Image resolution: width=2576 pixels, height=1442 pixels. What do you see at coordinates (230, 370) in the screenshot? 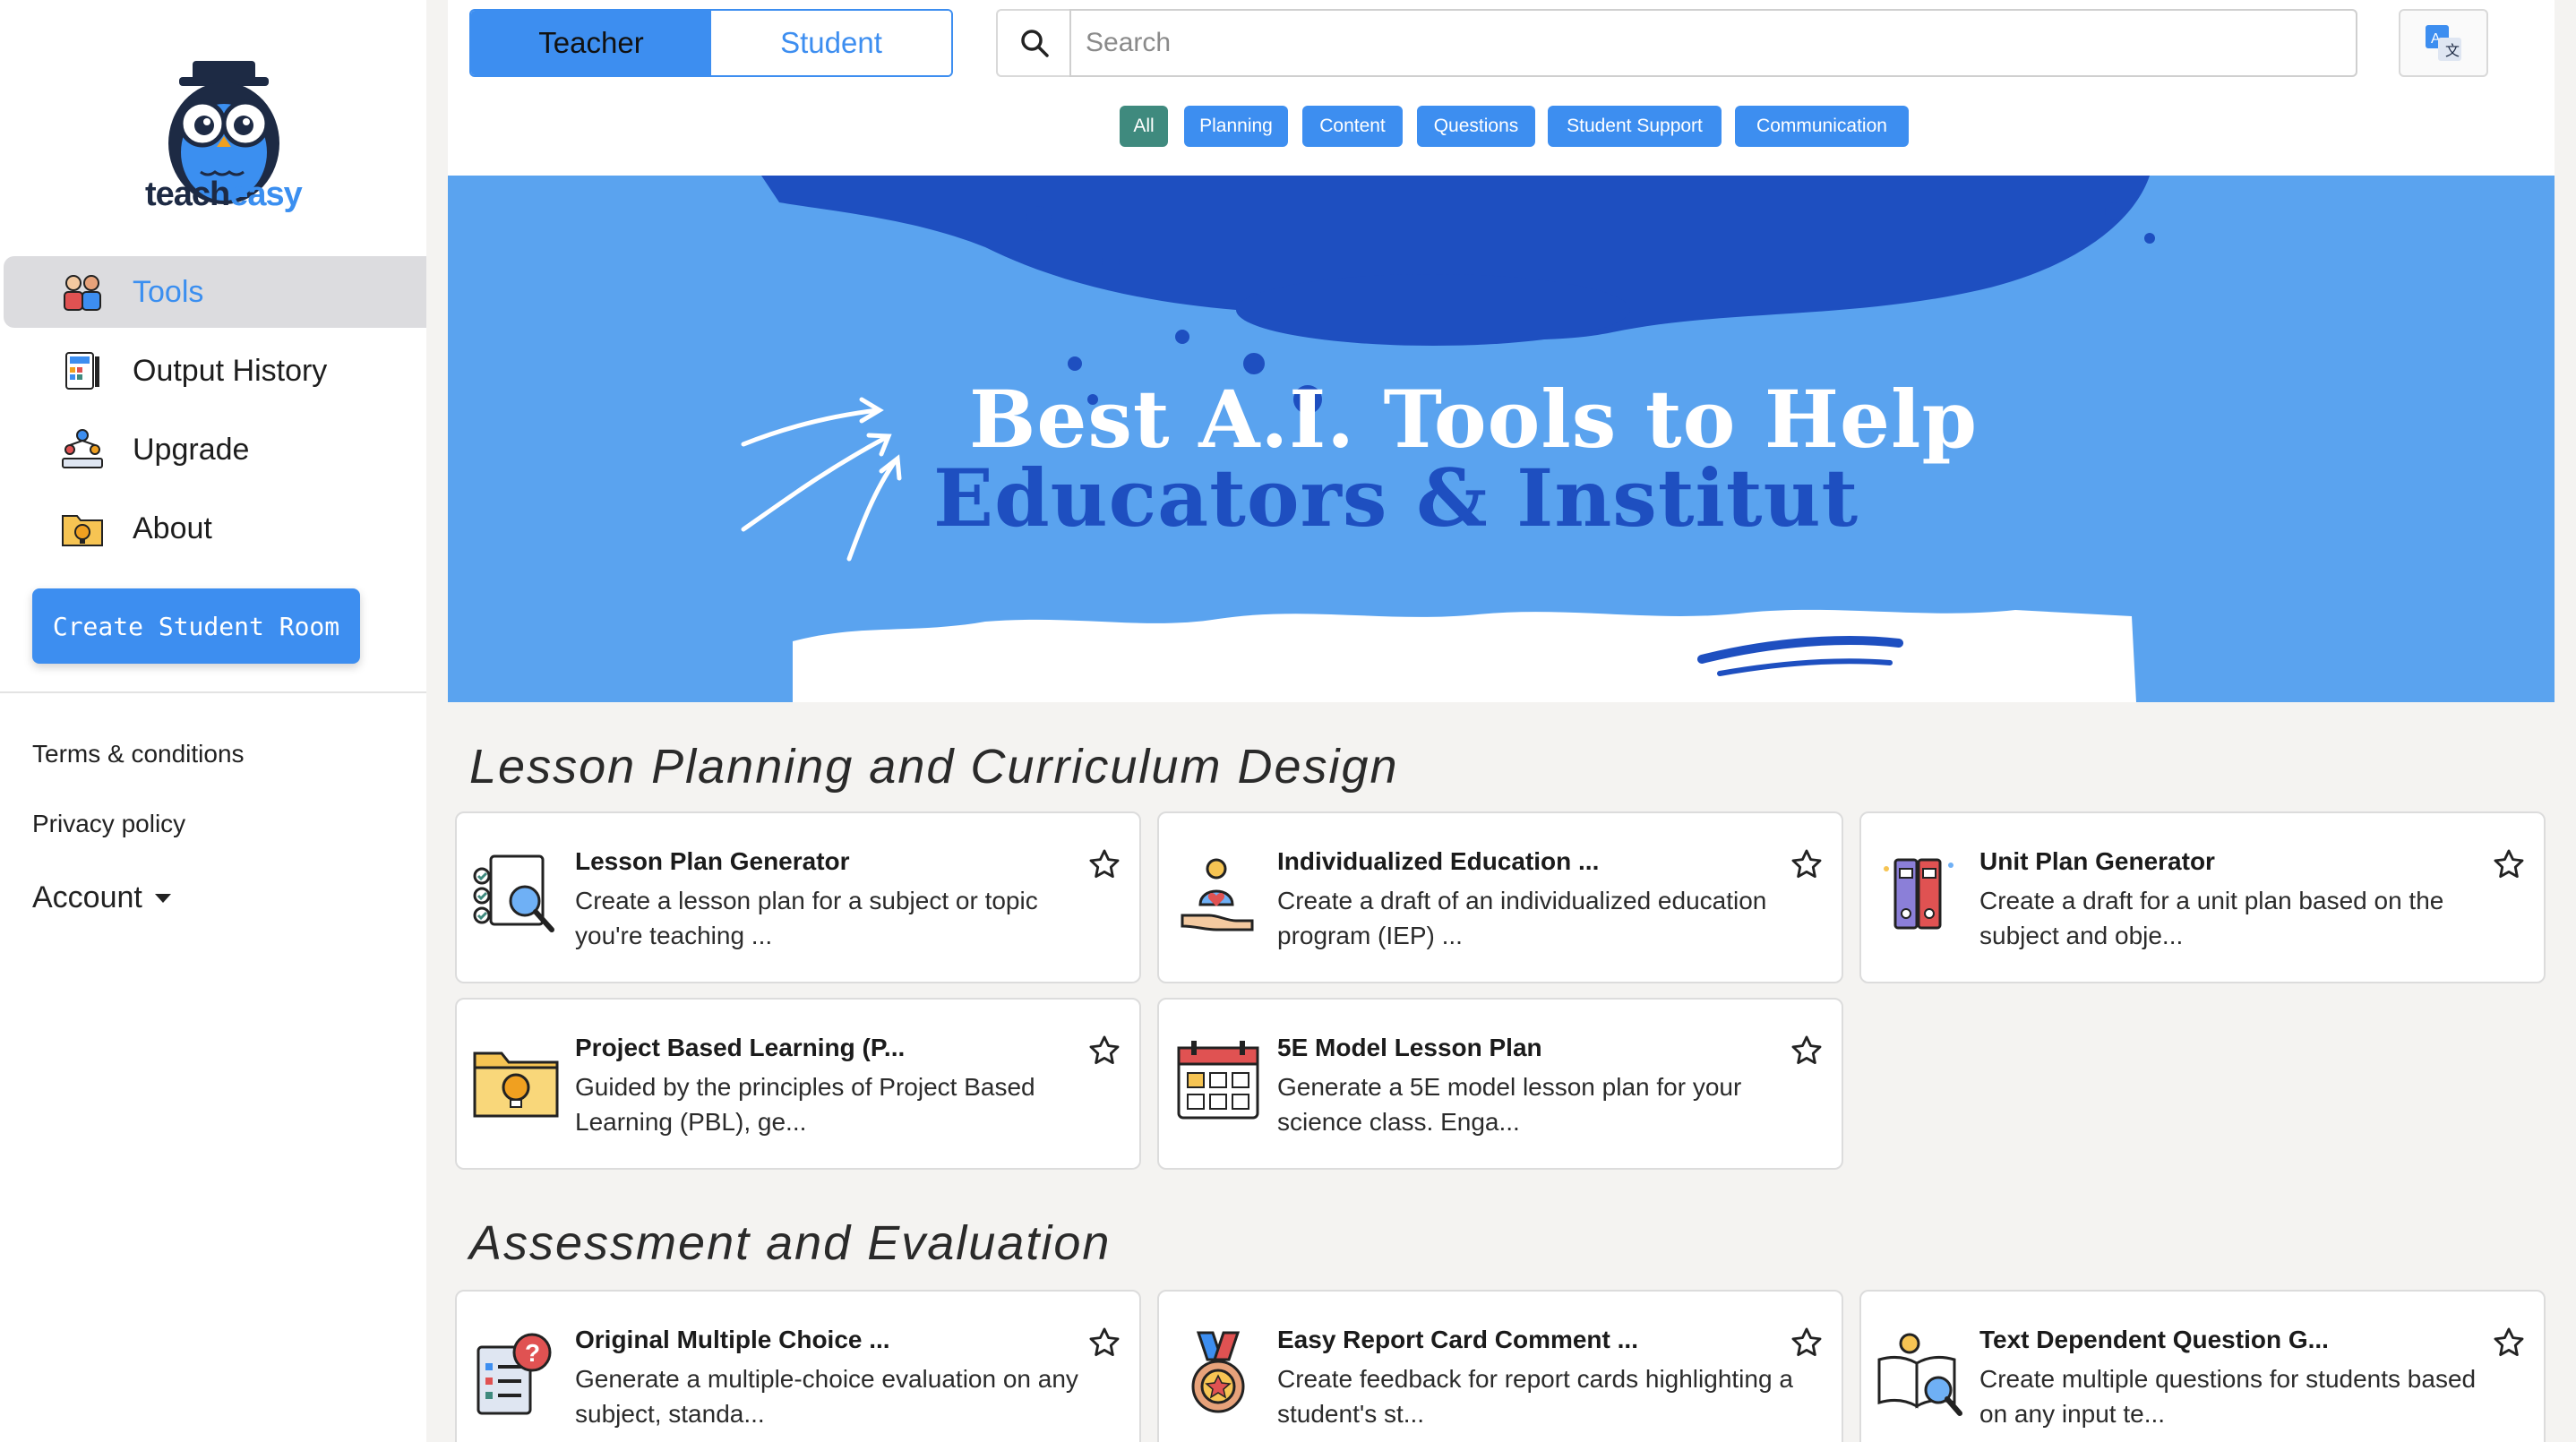
I see `sidebar-item-label: Output History` at bounding box center [230, 370].